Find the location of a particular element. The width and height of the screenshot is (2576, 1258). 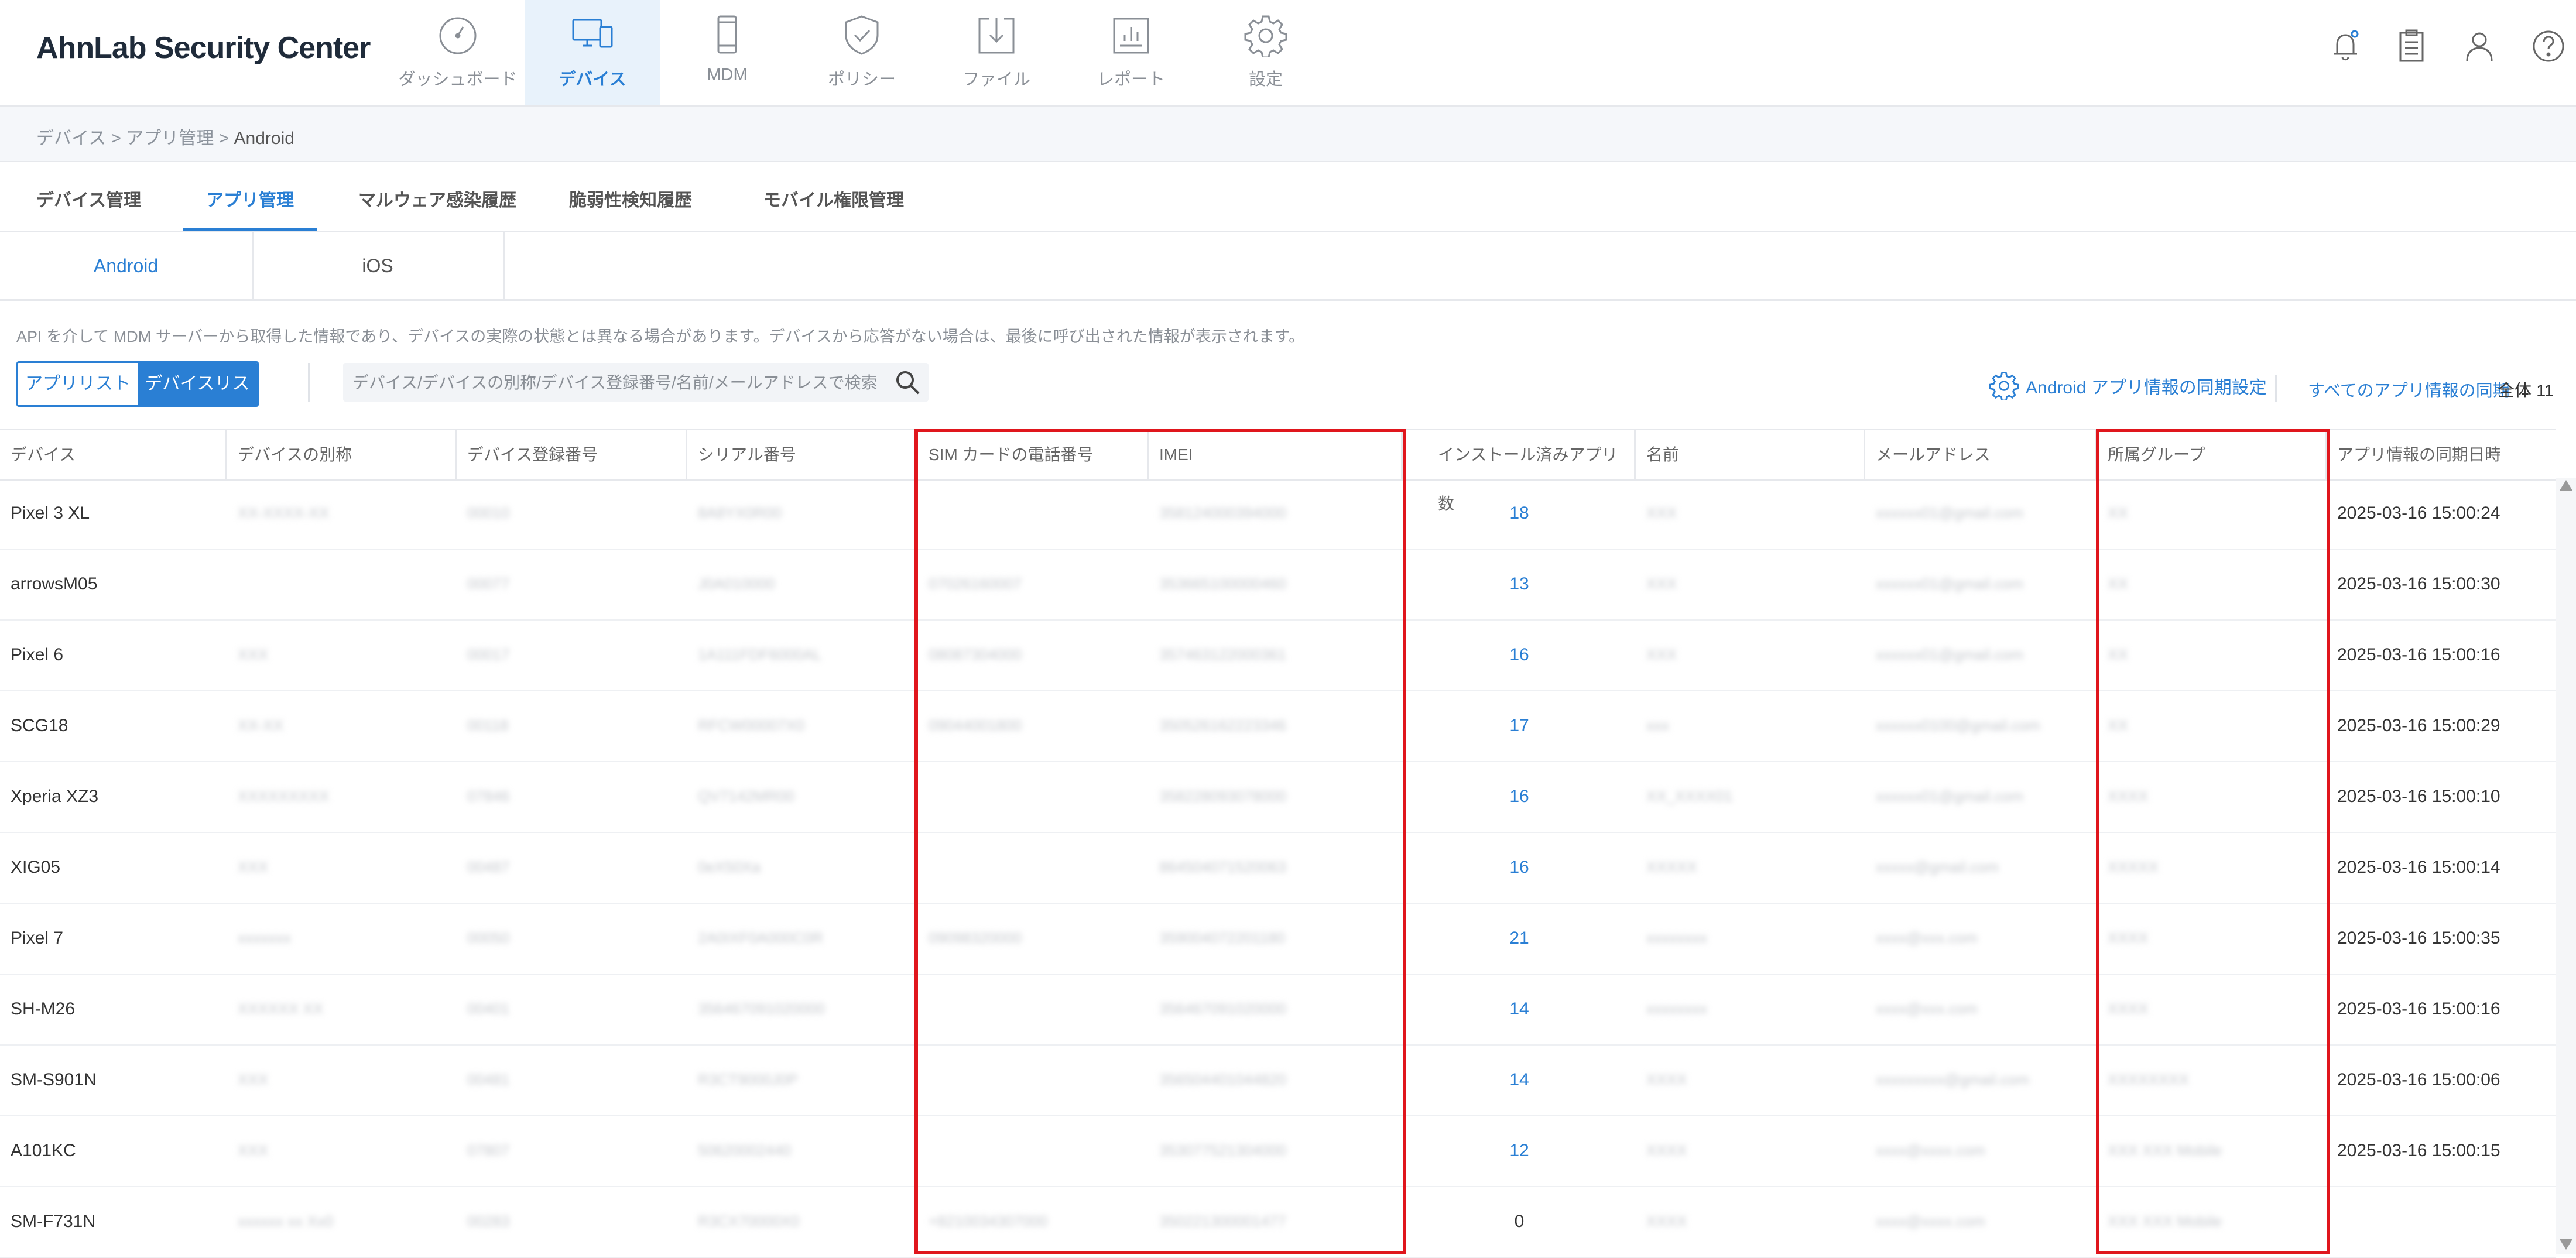

app-logo: AhnLab Security Center is located at coordinates (203, 48).